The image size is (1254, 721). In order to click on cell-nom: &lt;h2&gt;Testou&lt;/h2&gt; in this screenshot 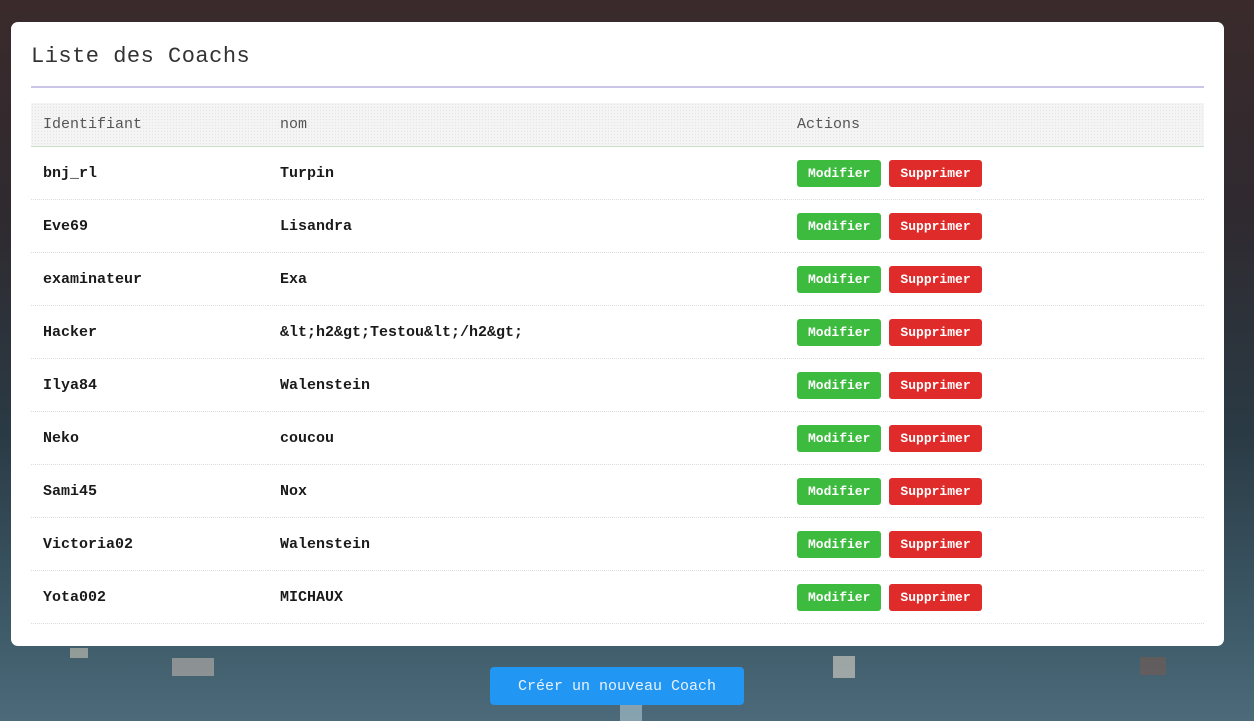, I will do `click(526, 332)`.